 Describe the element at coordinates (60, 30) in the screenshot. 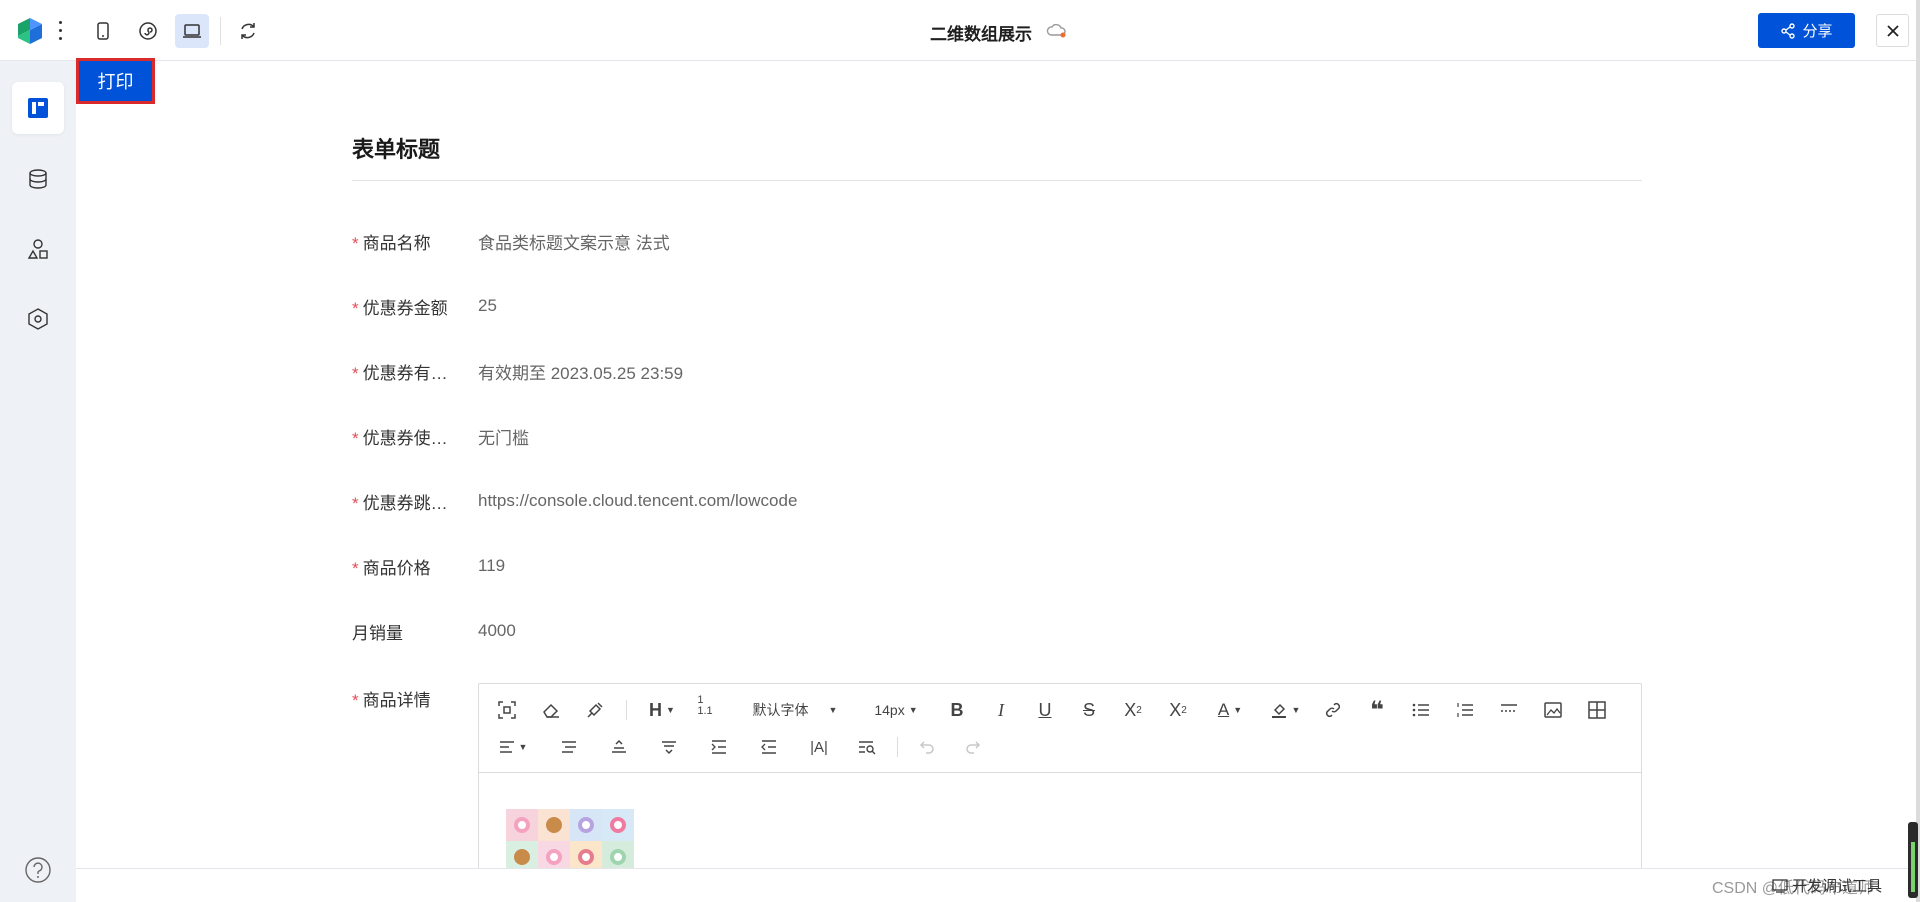

I see `more-menu-icon` at that location.